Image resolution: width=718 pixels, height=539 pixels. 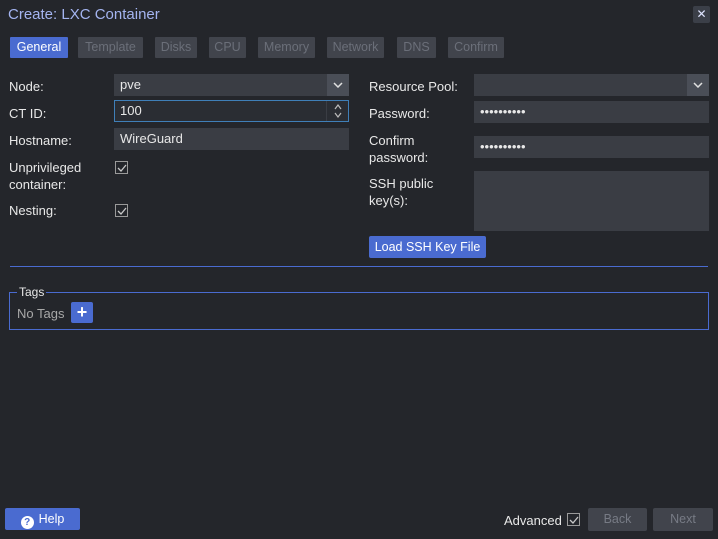 What do you see at coordinates (84, 14) in the screenshot?
I see `window-title: Create: LXC Container` at bounding box center [84, 14].